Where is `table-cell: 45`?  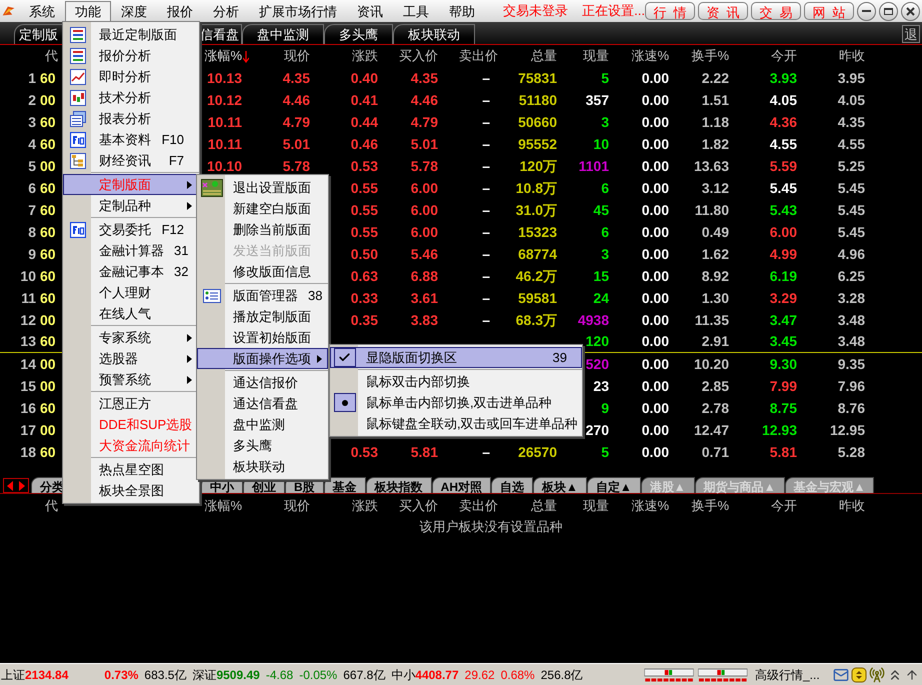 table-cell: 45 is located at coordinates (601, 210).